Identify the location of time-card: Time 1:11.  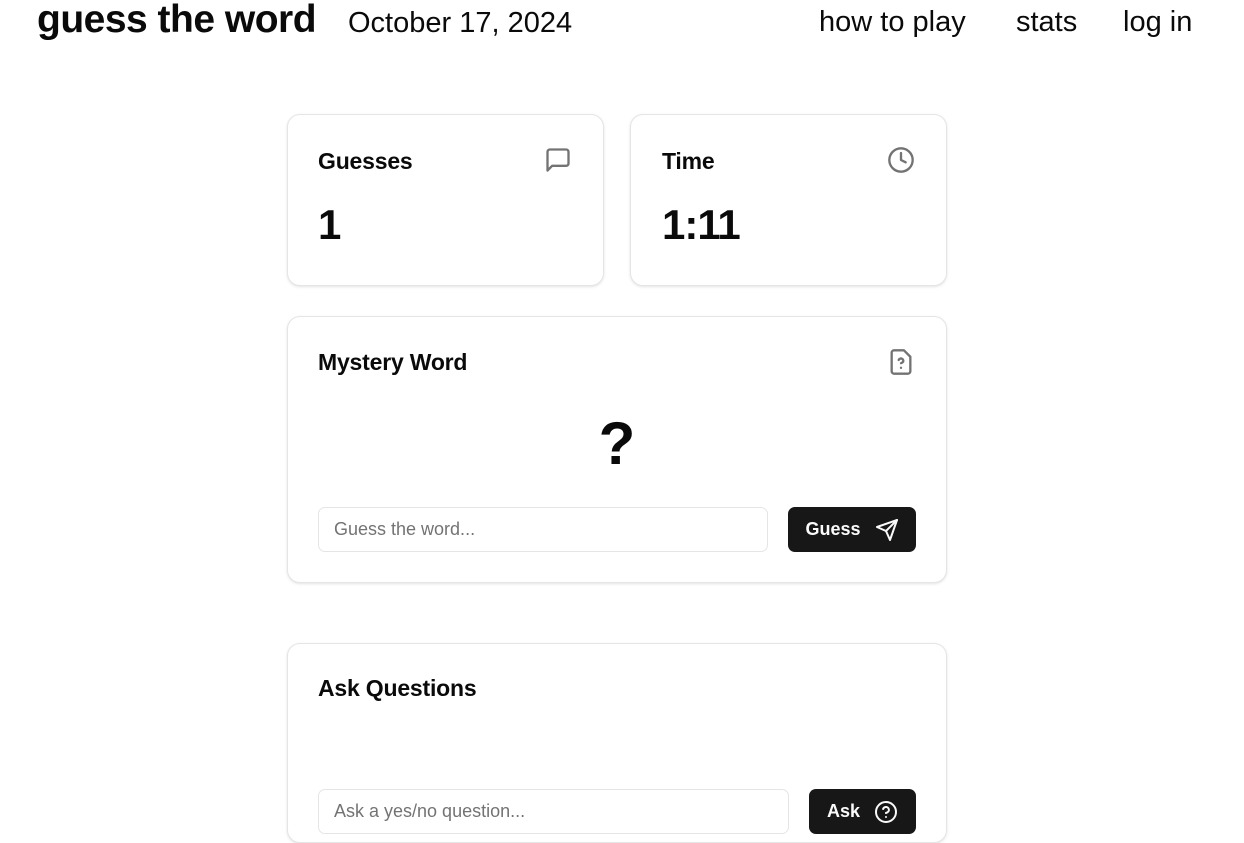
(788, 200).